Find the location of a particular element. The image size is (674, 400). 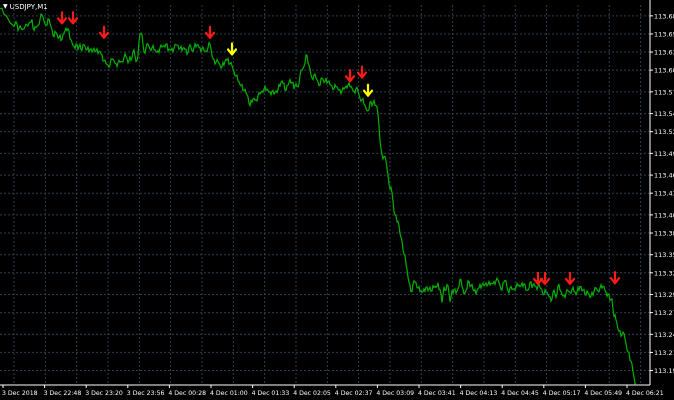

time-tick-label: 4 Dec 05:17 is located at coordinates (562, 393).